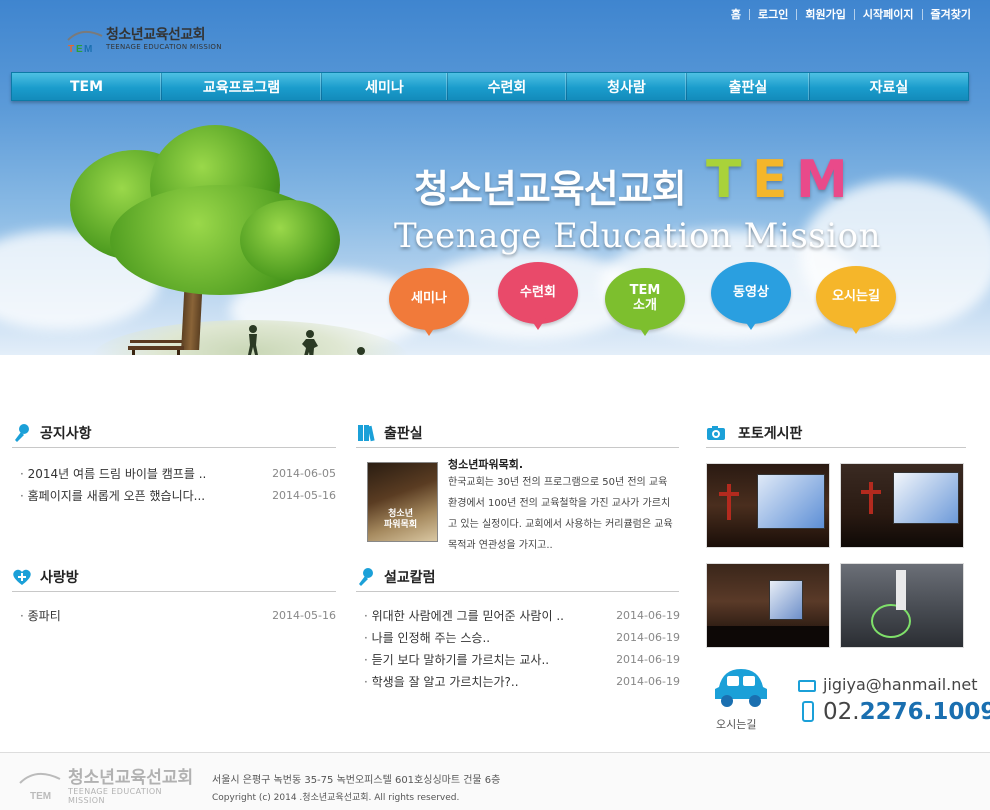 Image resolution: width=990 pixels, height=810 pixels. Describe the element at coordinates (736, 14) in the screenshot. I see `topnav-home: 홈` at that location.